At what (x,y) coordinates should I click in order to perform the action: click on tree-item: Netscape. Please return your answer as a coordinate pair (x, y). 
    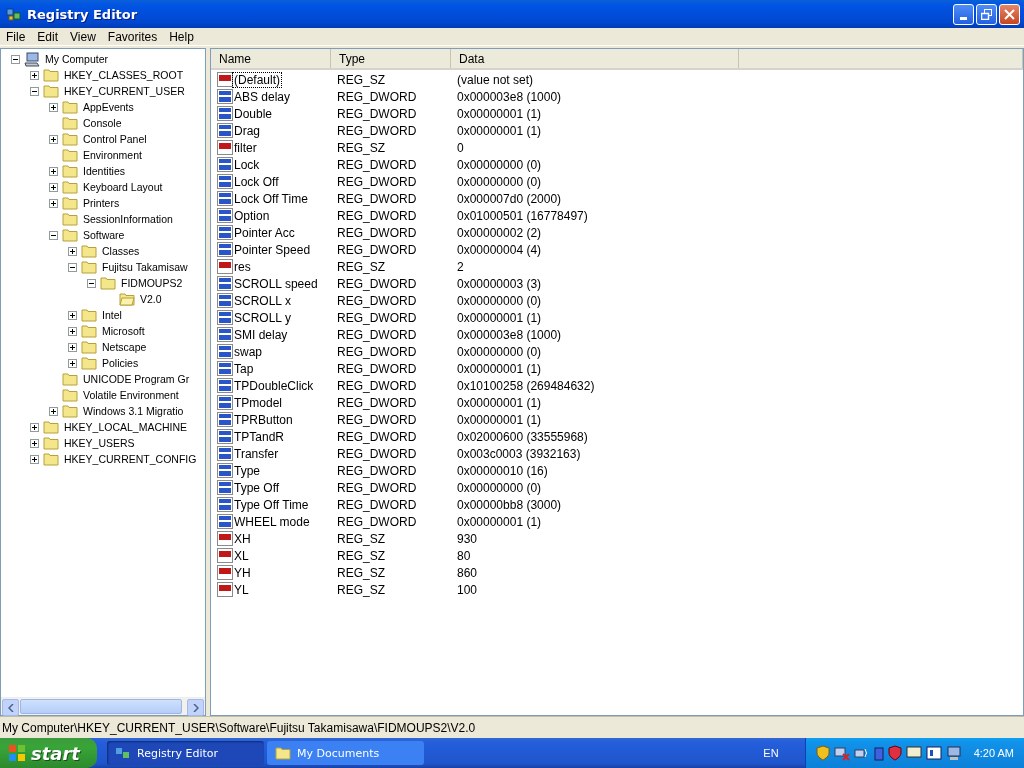
    Looking at the image, I should click on (124, 347).